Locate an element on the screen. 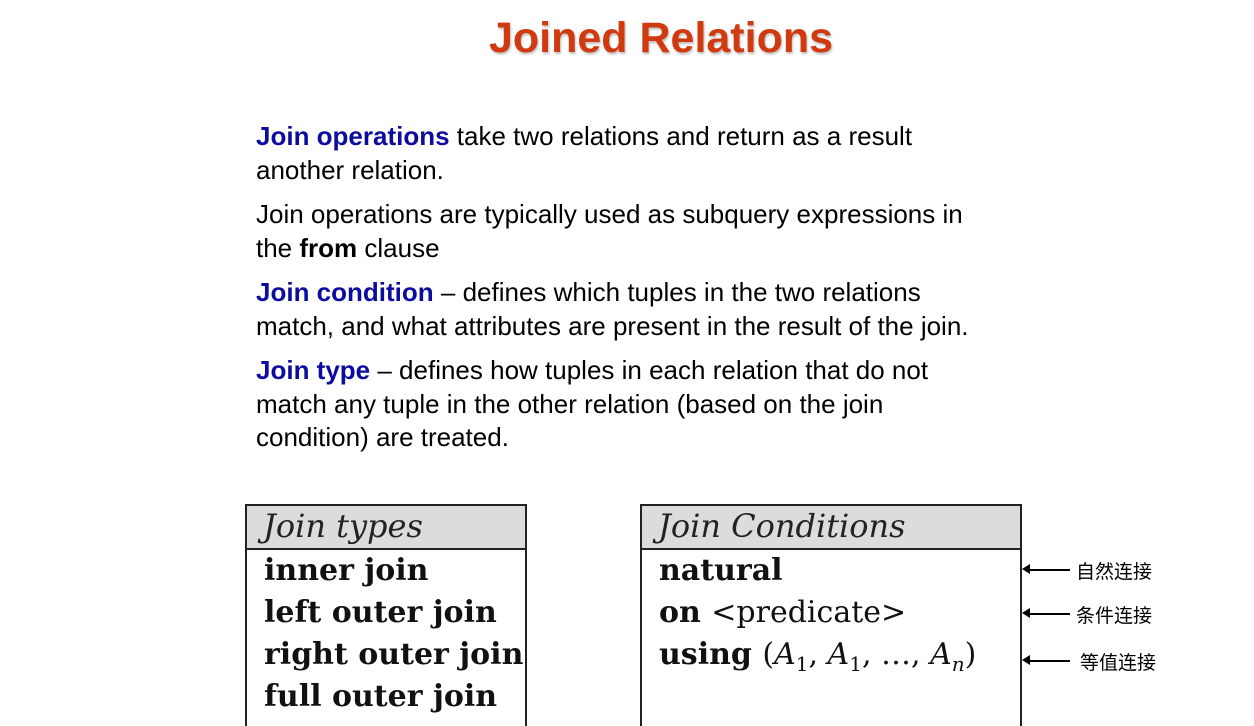 The image size is (1254, 726). join-conditions-header: Join Conditions is located at coordinates (831, 528).